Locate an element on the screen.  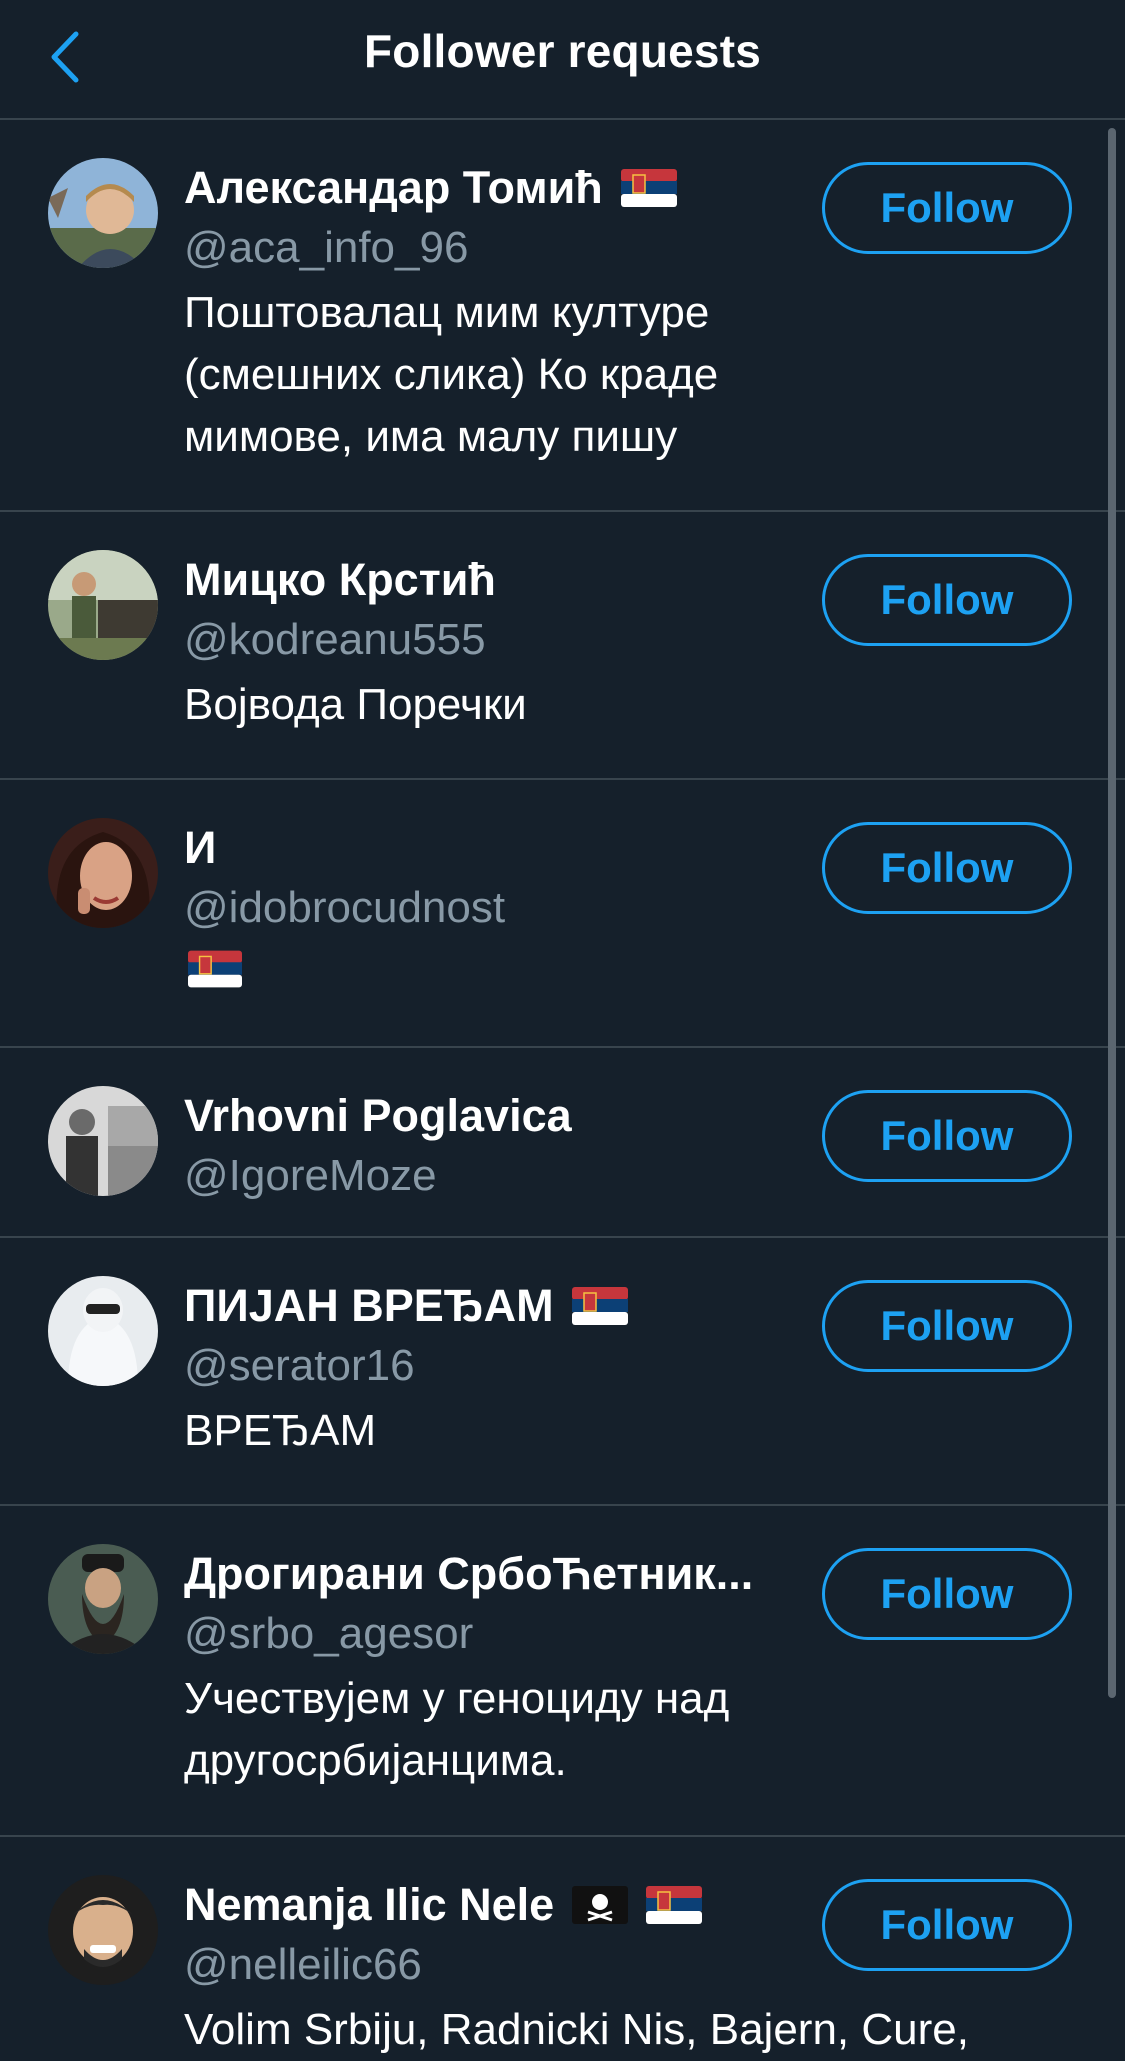
display-name-row: Александар Томић is located at coordinates (430, 188).